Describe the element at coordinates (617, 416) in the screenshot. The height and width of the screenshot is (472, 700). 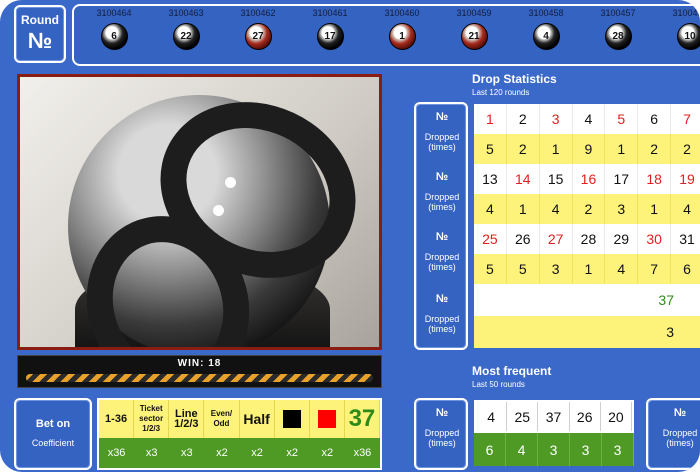
I see `most-frequent-number: 20` at that location.